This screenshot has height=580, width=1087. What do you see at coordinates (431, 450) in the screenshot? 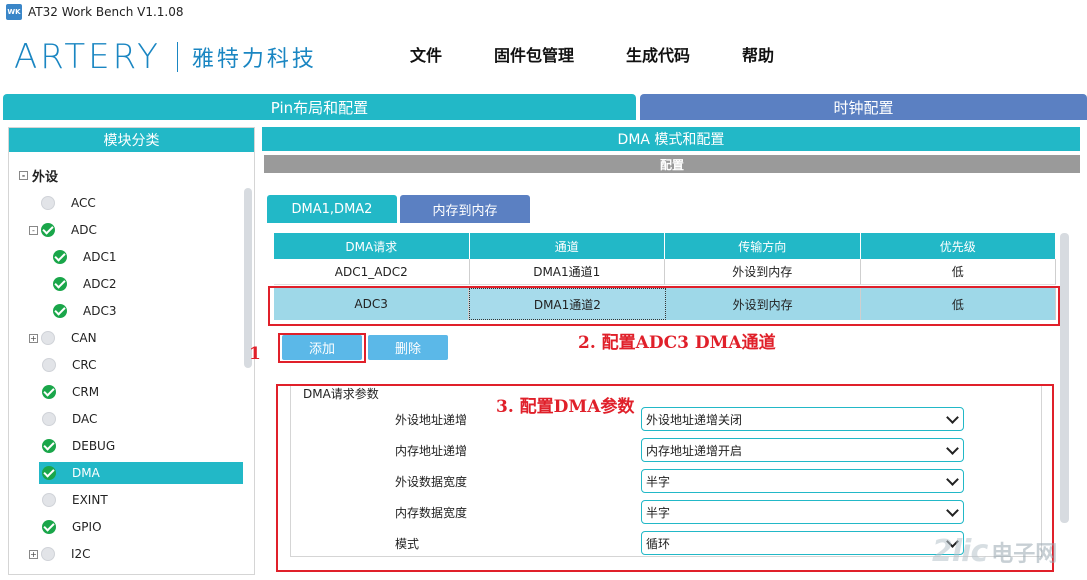
I see `param-label: 内存地址递增` at bounding box center [431, 450].